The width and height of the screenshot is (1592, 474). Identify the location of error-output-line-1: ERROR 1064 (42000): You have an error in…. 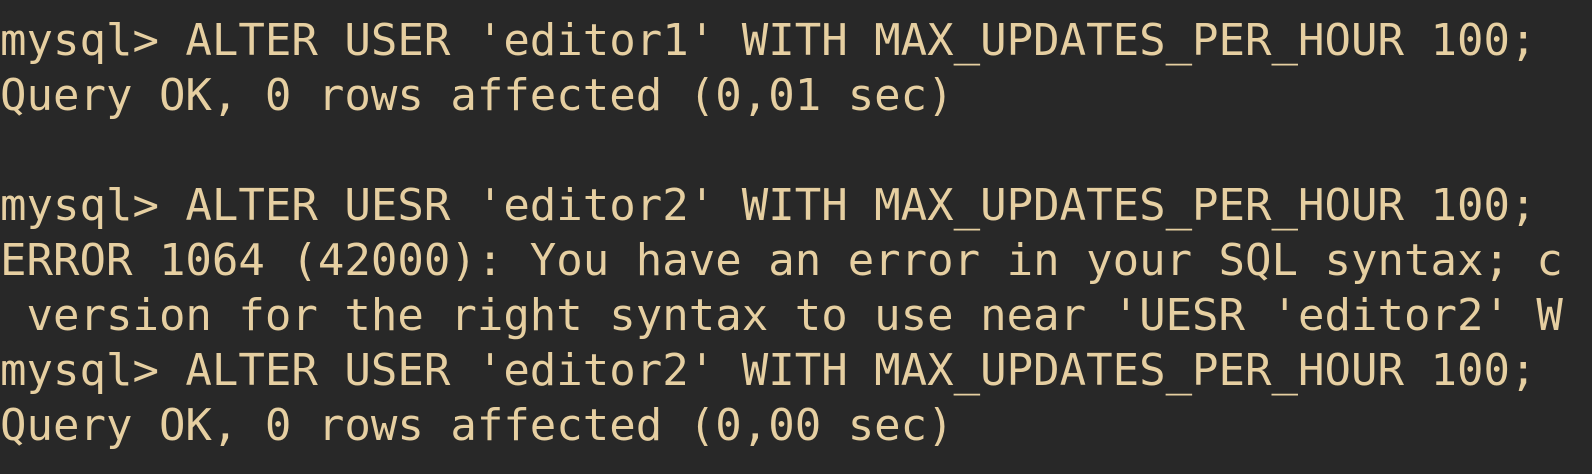
(781, 260).